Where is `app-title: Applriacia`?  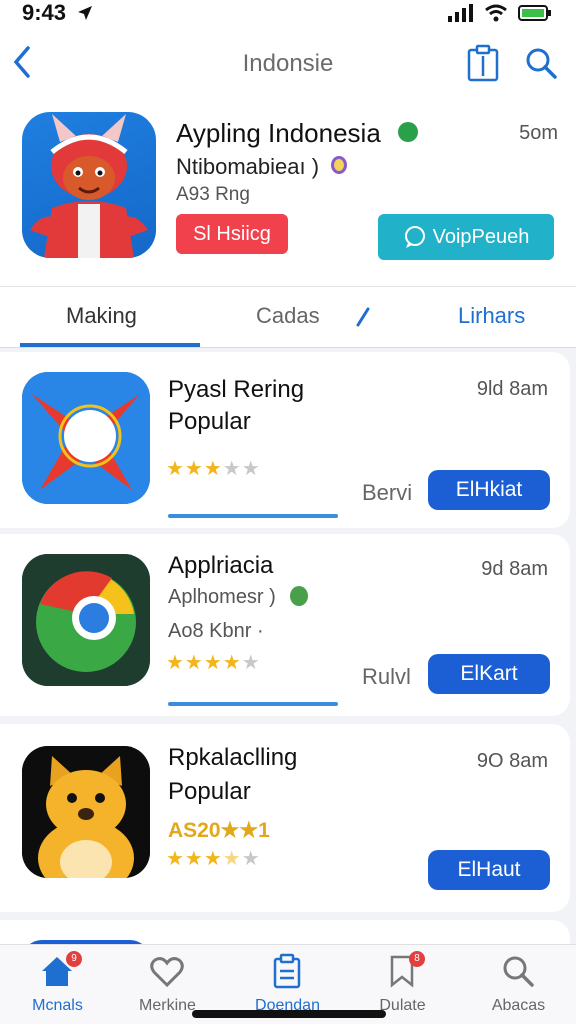 app-title: Applriacia is located at coordinates (221, 565).